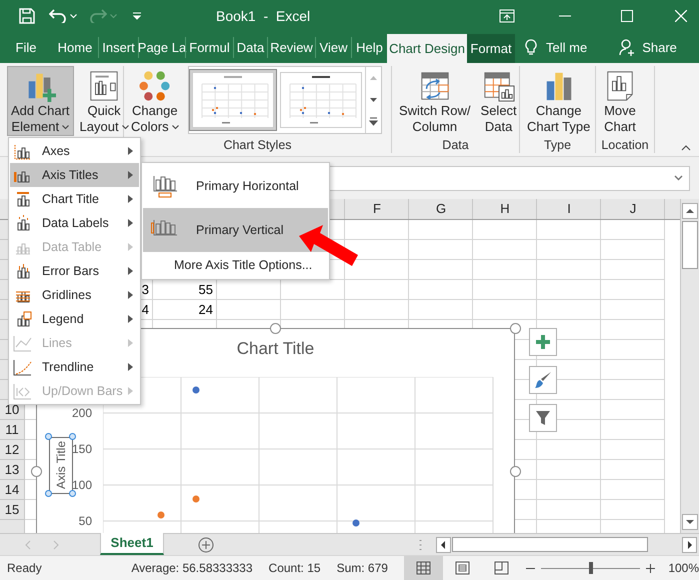 The height and width of the screenshot is (580, 699). Describe the element at coordinates (74, 223) in the screenshot. I see `menu-item: Data Labels` at that location.